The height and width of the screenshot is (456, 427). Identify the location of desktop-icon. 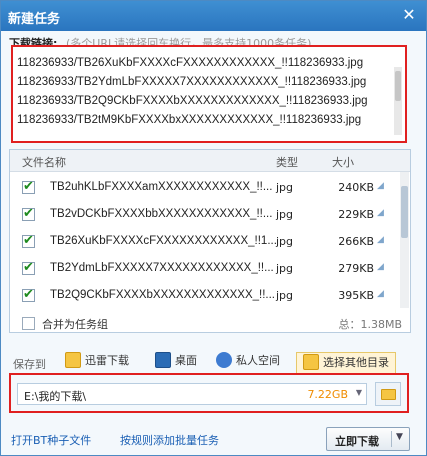
(163, 360).